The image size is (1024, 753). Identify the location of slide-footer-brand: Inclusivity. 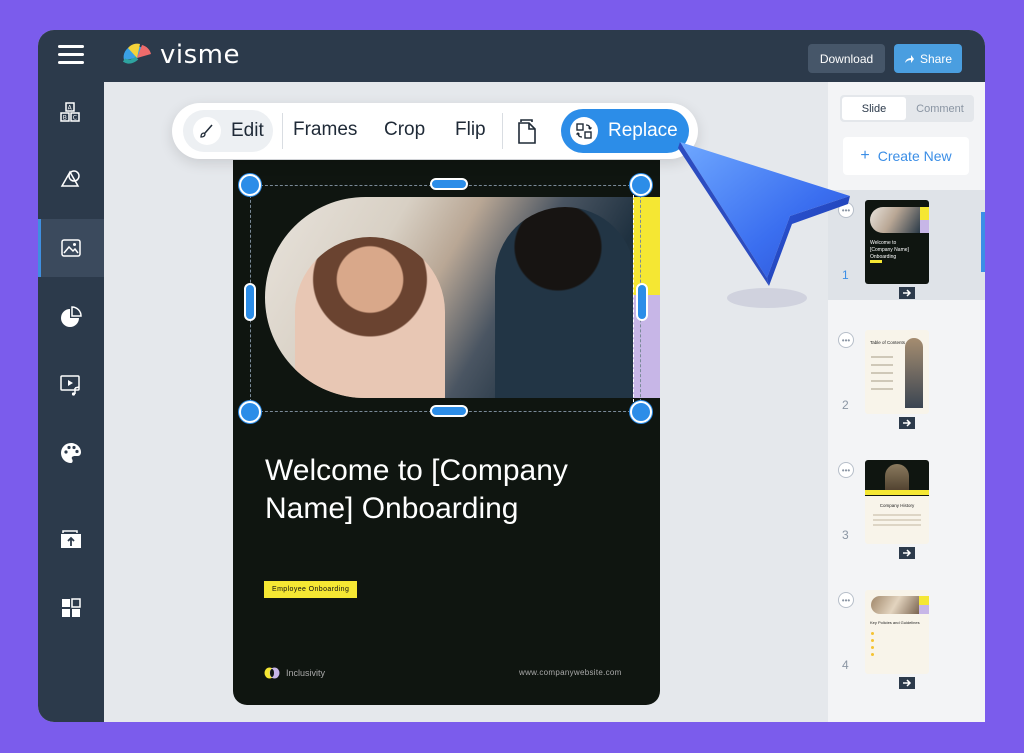
(294, 673).